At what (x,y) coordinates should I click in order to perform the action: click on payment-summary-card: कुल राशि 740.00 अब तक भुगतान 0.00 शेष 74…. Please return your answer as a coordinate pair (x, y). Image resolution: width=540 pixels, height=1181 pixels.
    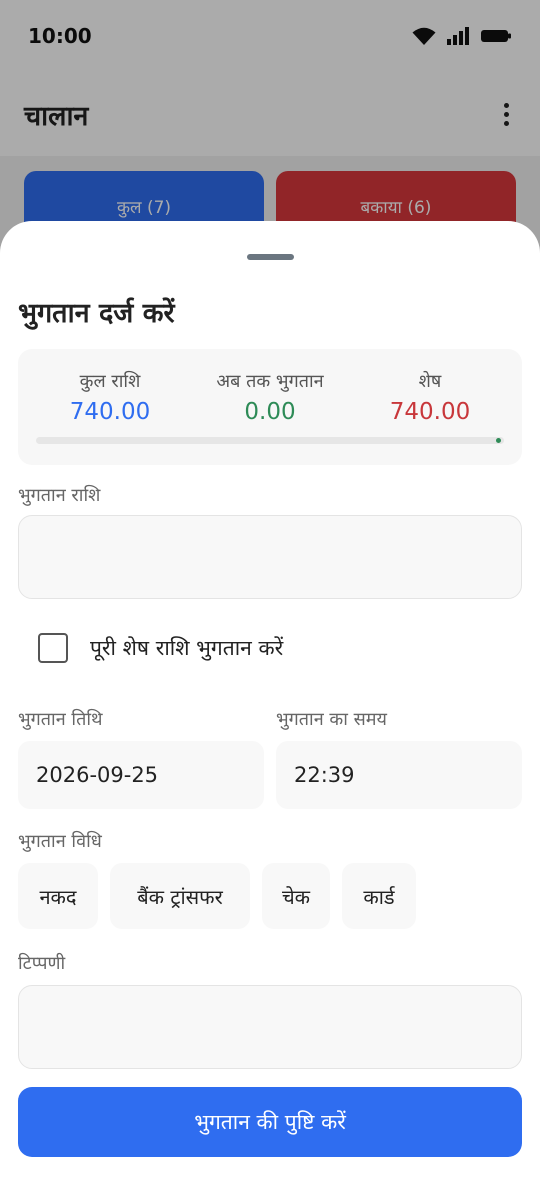
    Looking at the image, I should click on (270, 407).